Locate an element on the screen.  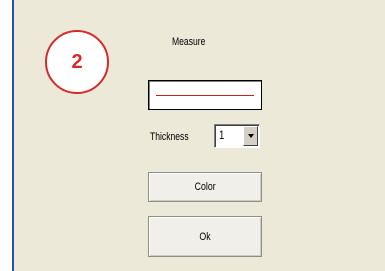
line-sample is located at coordinates (205, 95).